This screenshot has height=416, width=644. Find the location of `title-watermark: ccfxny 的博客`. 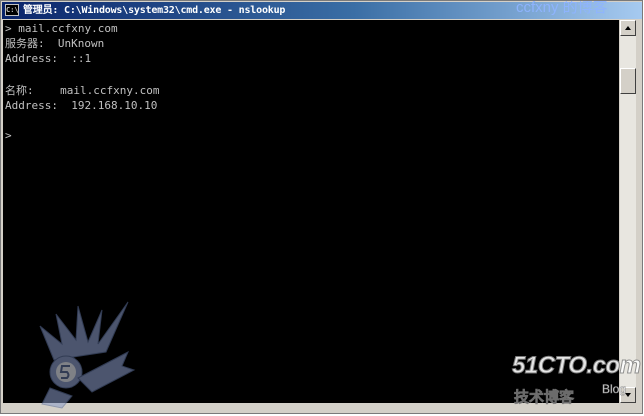

title-watermark: ccfxny 的博客 is located at coordinates (562, 8).